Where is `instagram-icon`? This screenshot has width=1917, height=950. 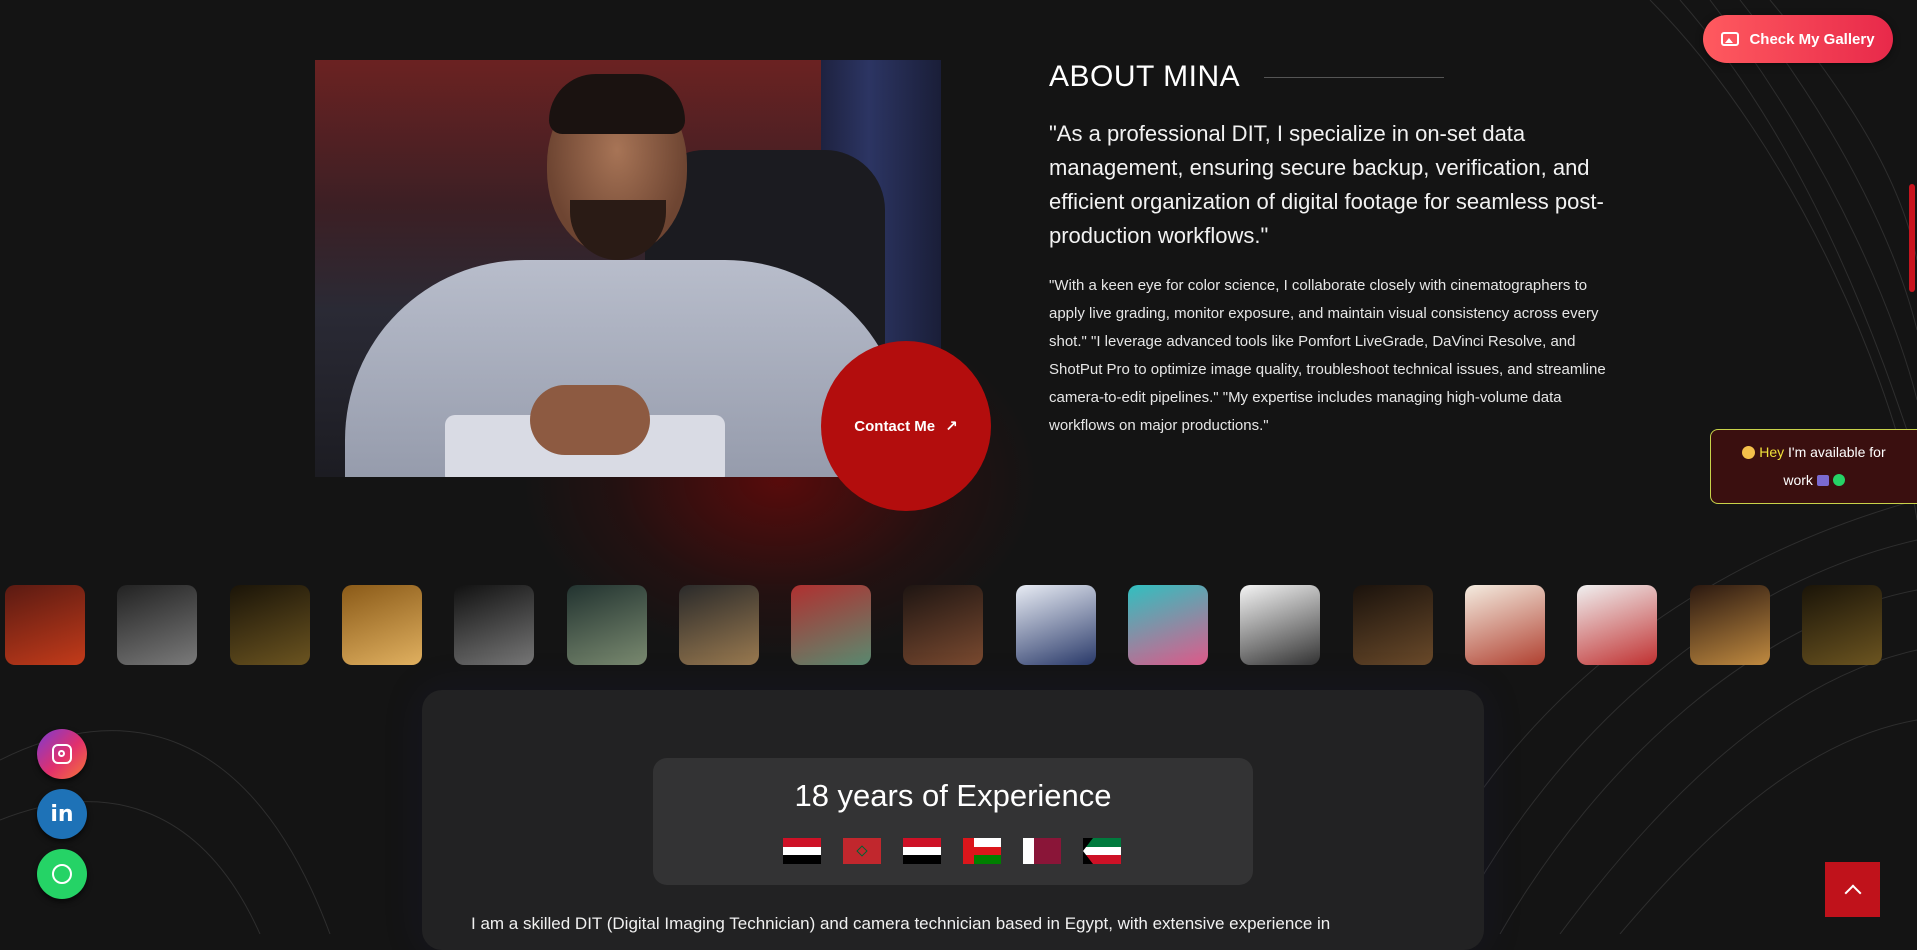 instagram-icon is located at coordinates (62, 754).